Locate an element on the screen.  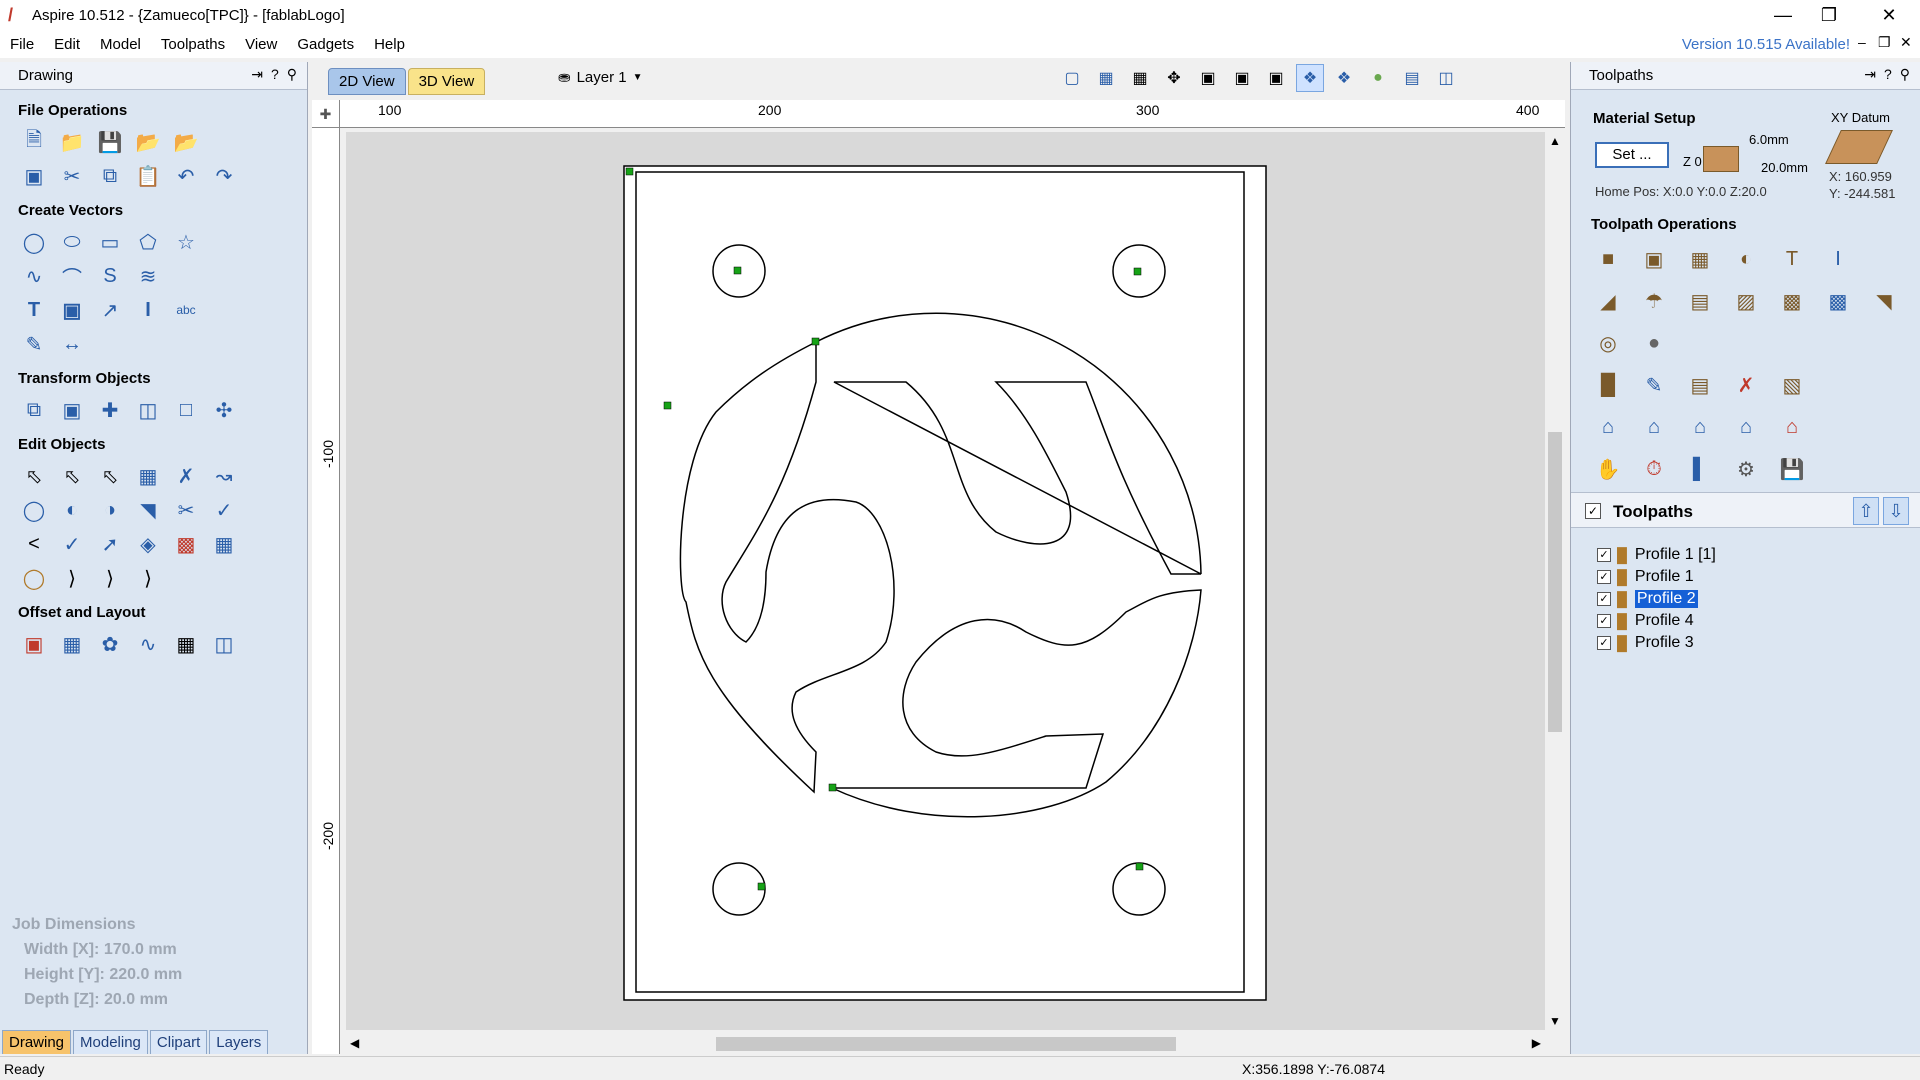
measure-icon: ↝ is located at coordinates (224, 476).